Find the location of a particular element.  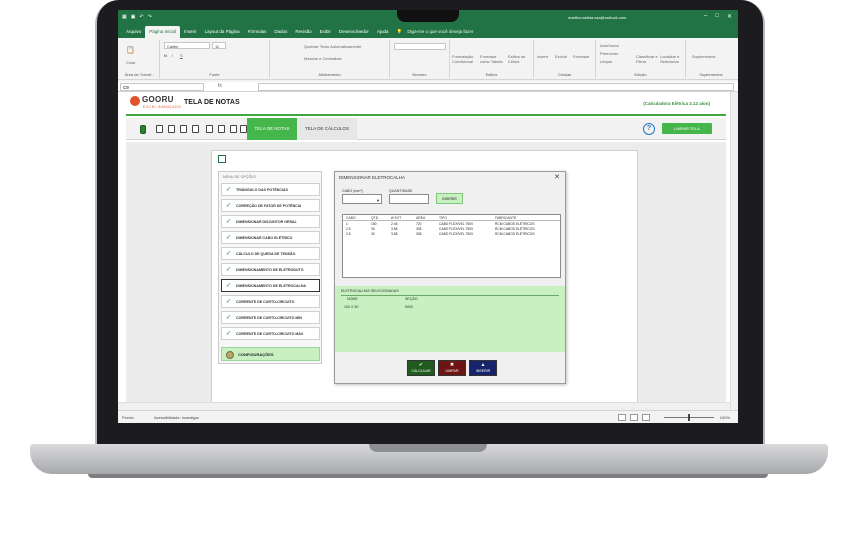

insert-cells-button: Inserir is located at coordinates (542, 56).